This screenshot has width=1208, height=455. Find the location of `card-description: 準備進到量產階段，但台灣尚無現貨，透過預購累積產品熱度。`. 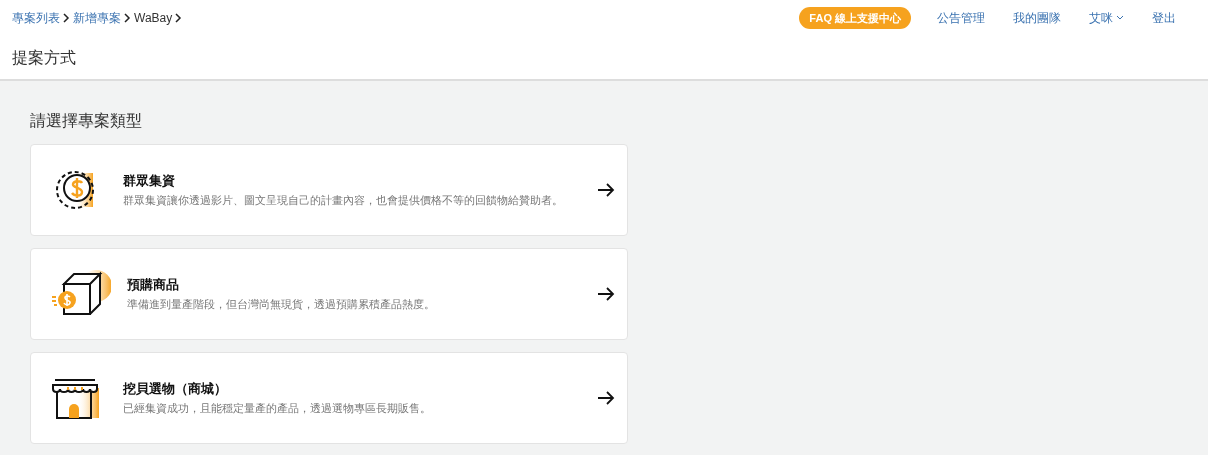

card-description: 準備進到量產階段，但台灣尚無現貨，透過預購累積產品熱度。 is located at coordinates (281, 305).